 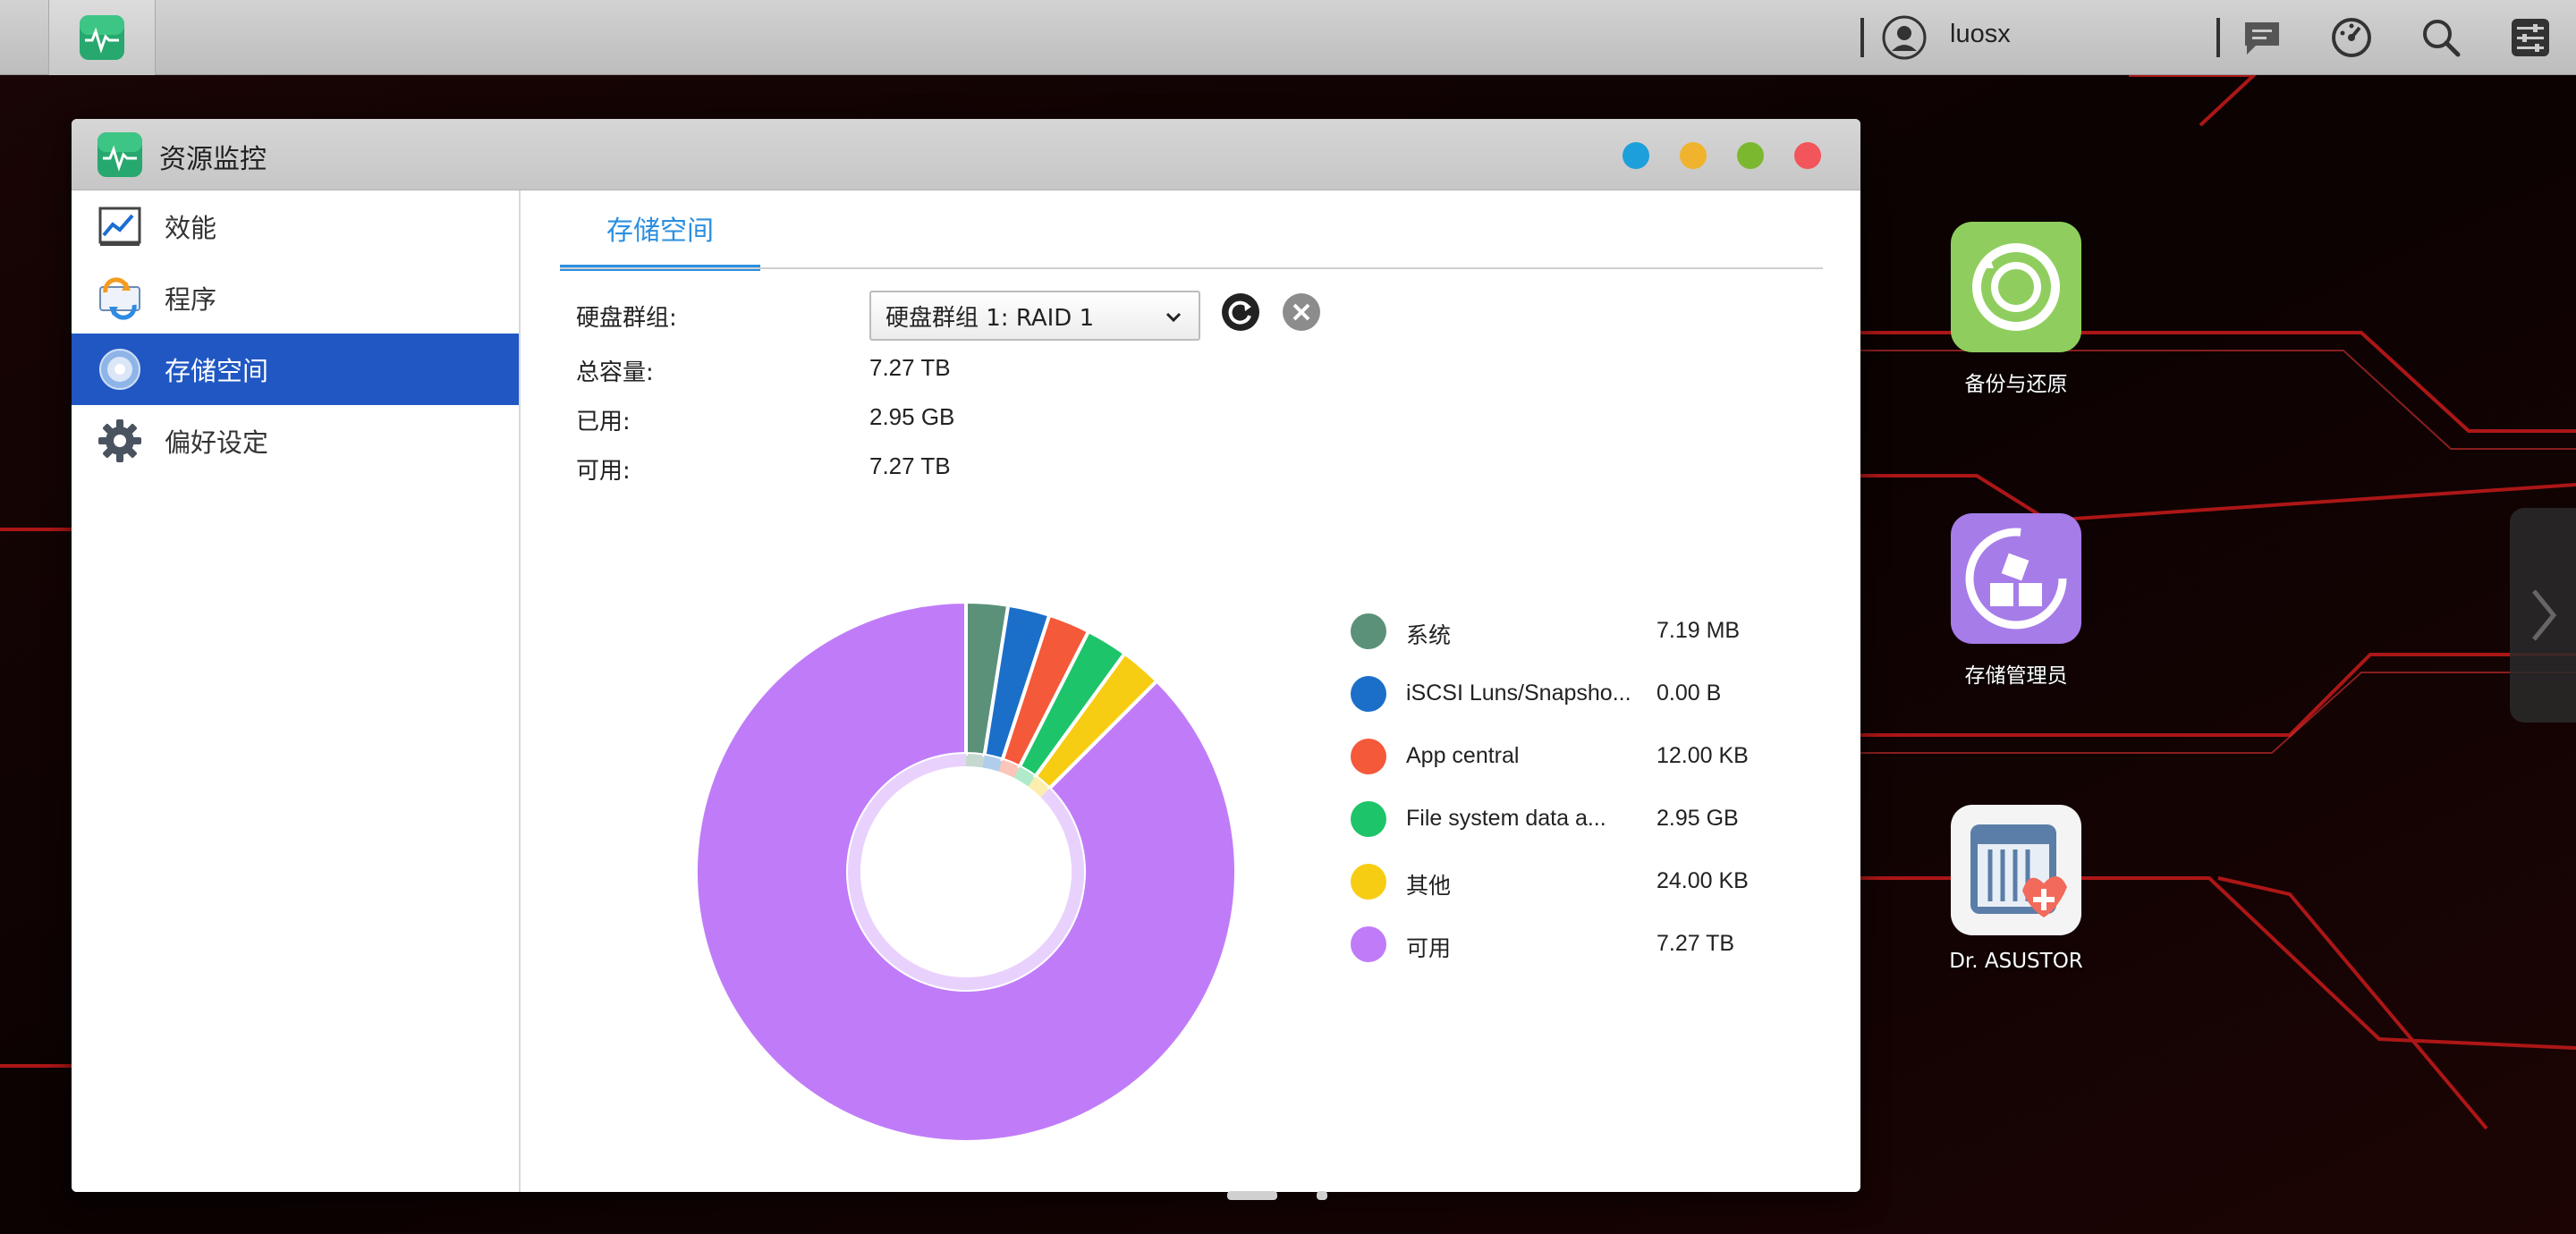 I want to click on desktop-app-backup-restore: 备份与还原, so click(x=2016, y=309).